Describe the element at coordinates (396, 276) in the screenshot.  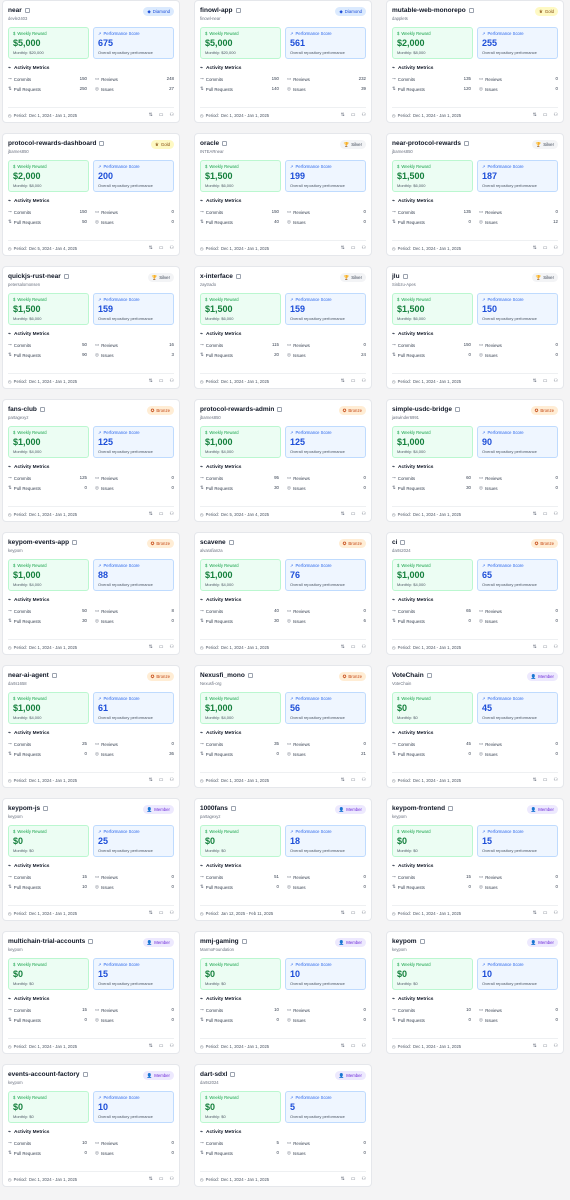
I see `repo-name: jlu` at that location.